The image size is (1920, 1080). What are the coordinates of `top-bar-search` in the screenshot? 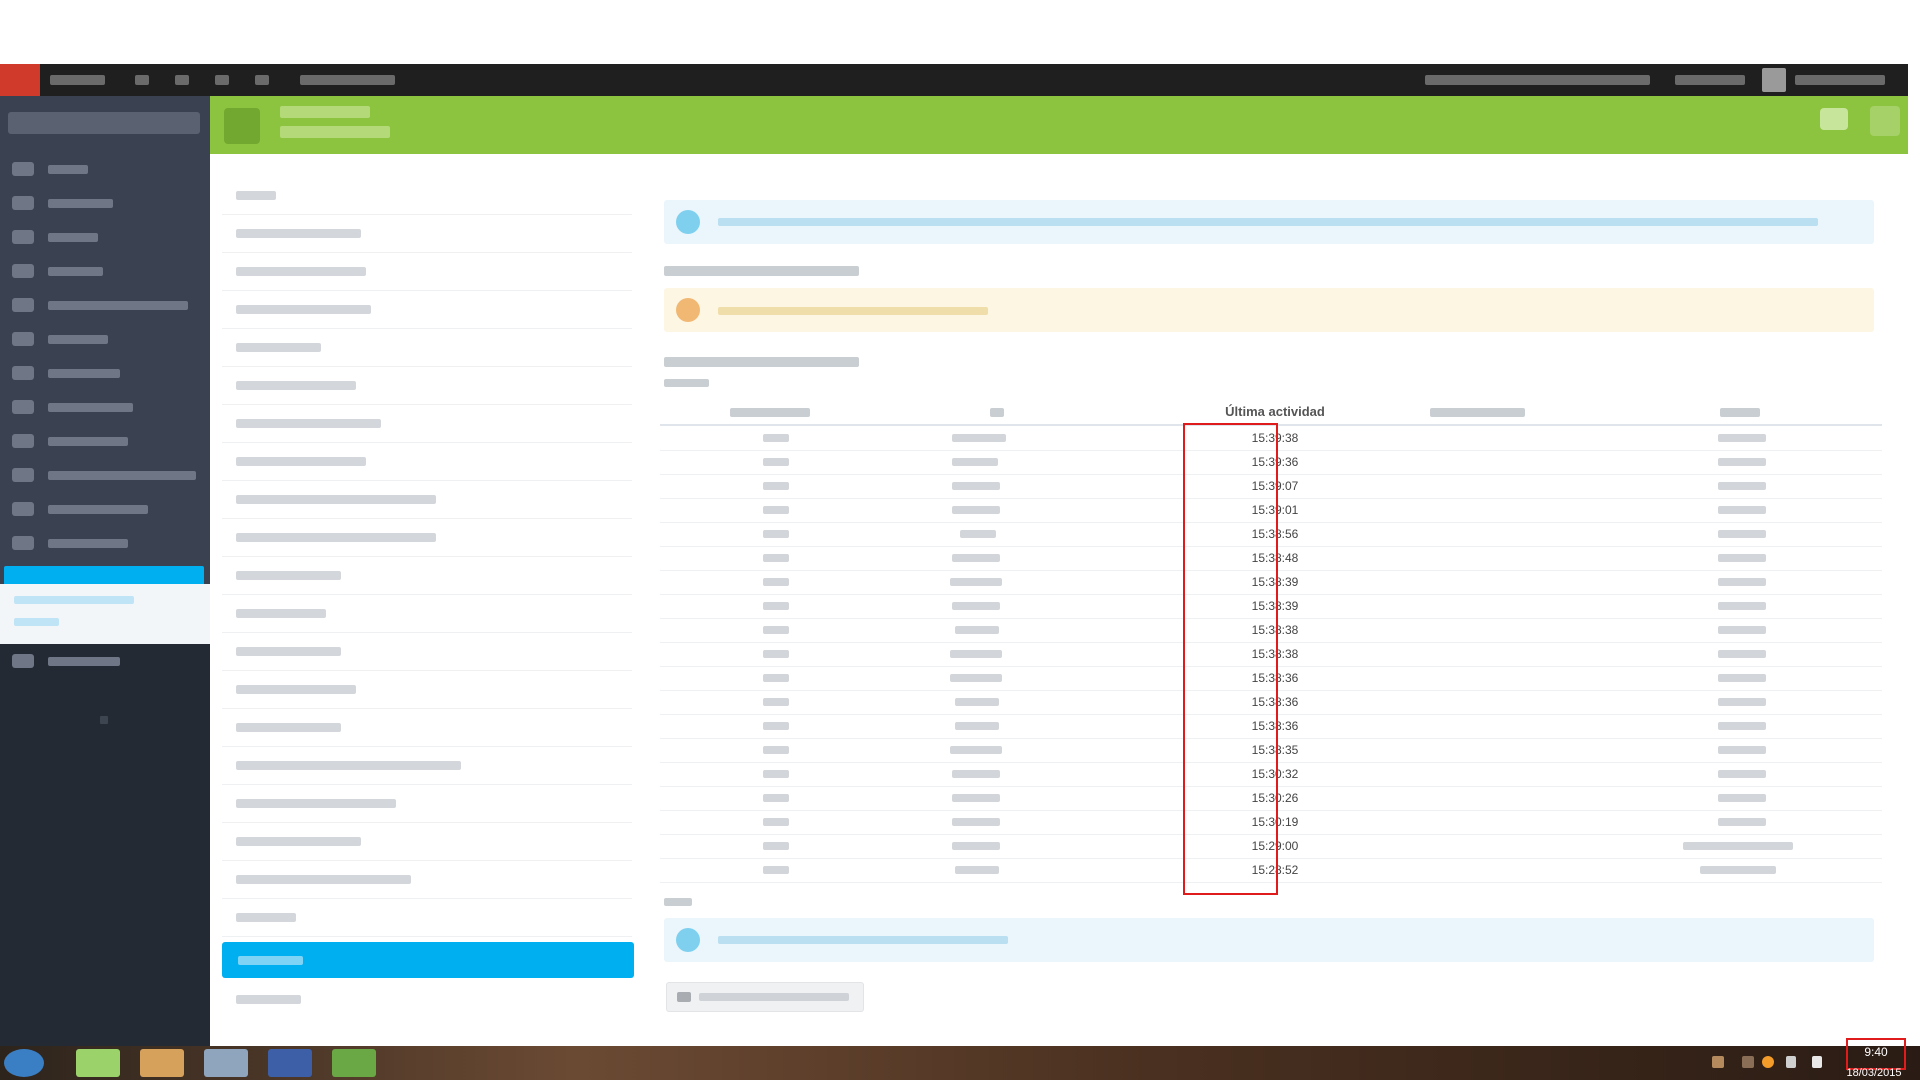 It's located at (347, 80).